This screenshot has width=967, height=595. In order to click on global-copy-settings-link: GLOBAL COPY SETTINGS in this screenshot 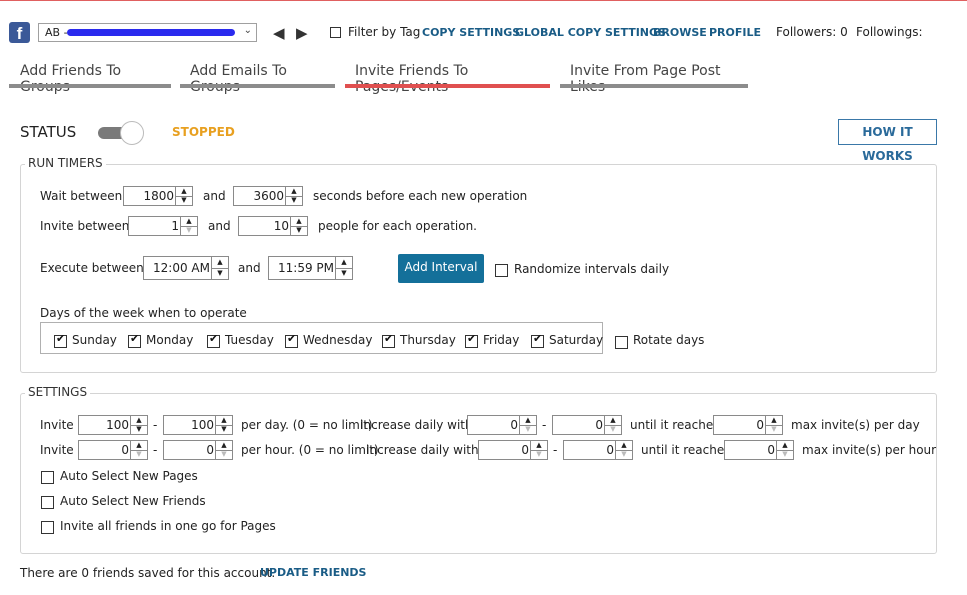, I will do `click(590, 32)`.